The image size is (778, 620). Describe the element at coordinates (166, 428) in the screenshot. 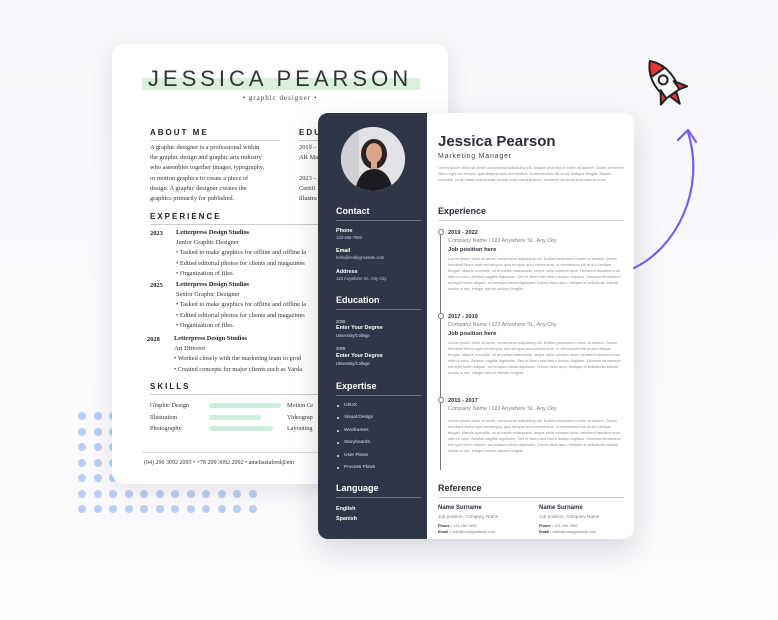

I see `skill-name: Photography` at that location.